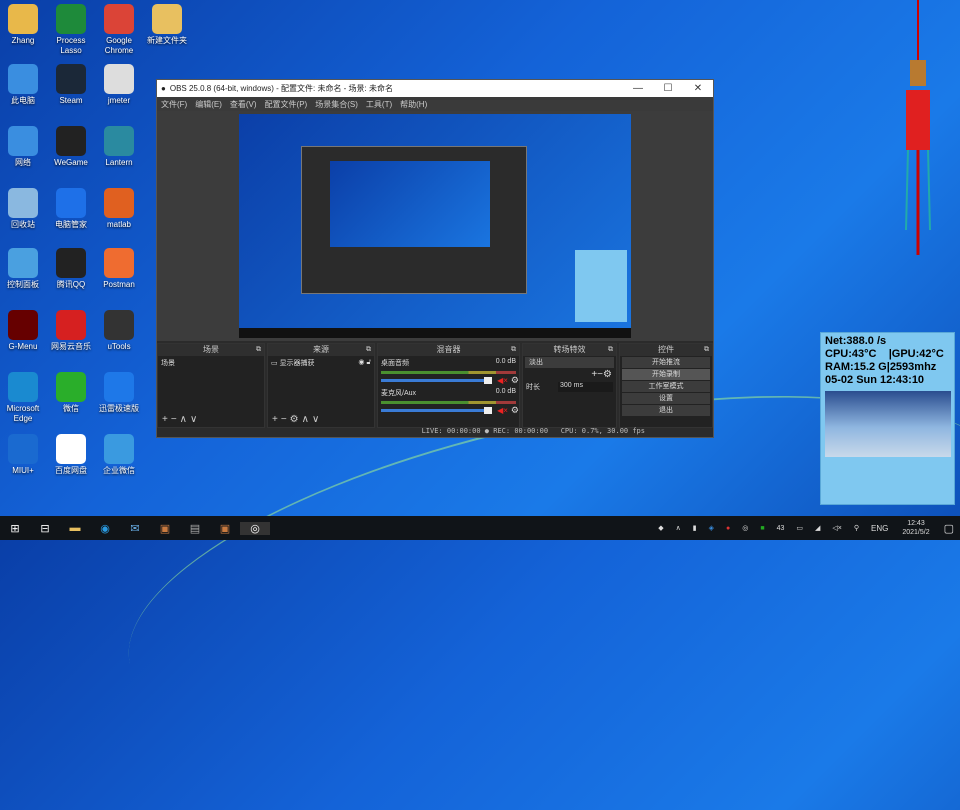  What do you see at coordinates (23, 470) in the screenshot?
I see `desktop-icon-label: MIUI+` at bounding box center [23, 470].